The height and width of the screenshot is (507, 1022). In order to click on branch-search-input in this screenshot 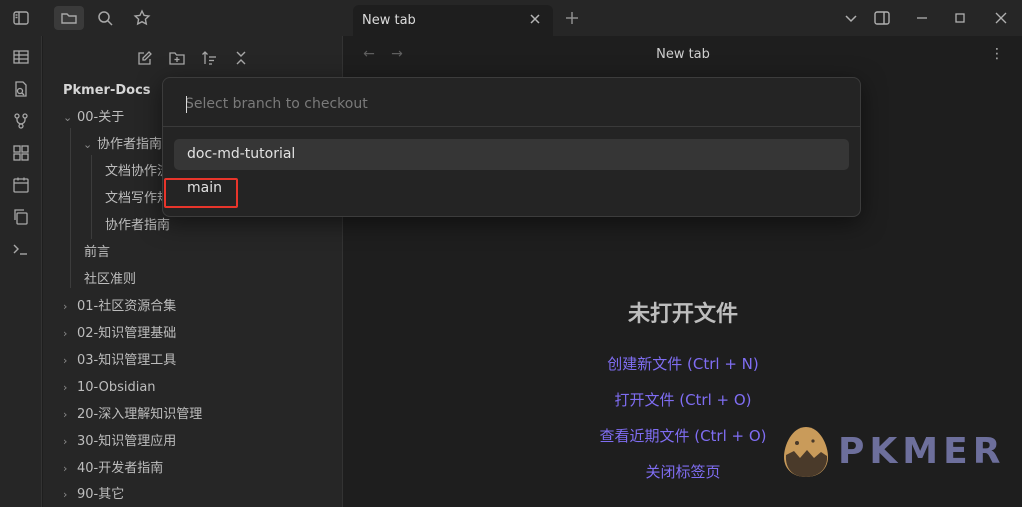, I will do `click(510, 104)`.